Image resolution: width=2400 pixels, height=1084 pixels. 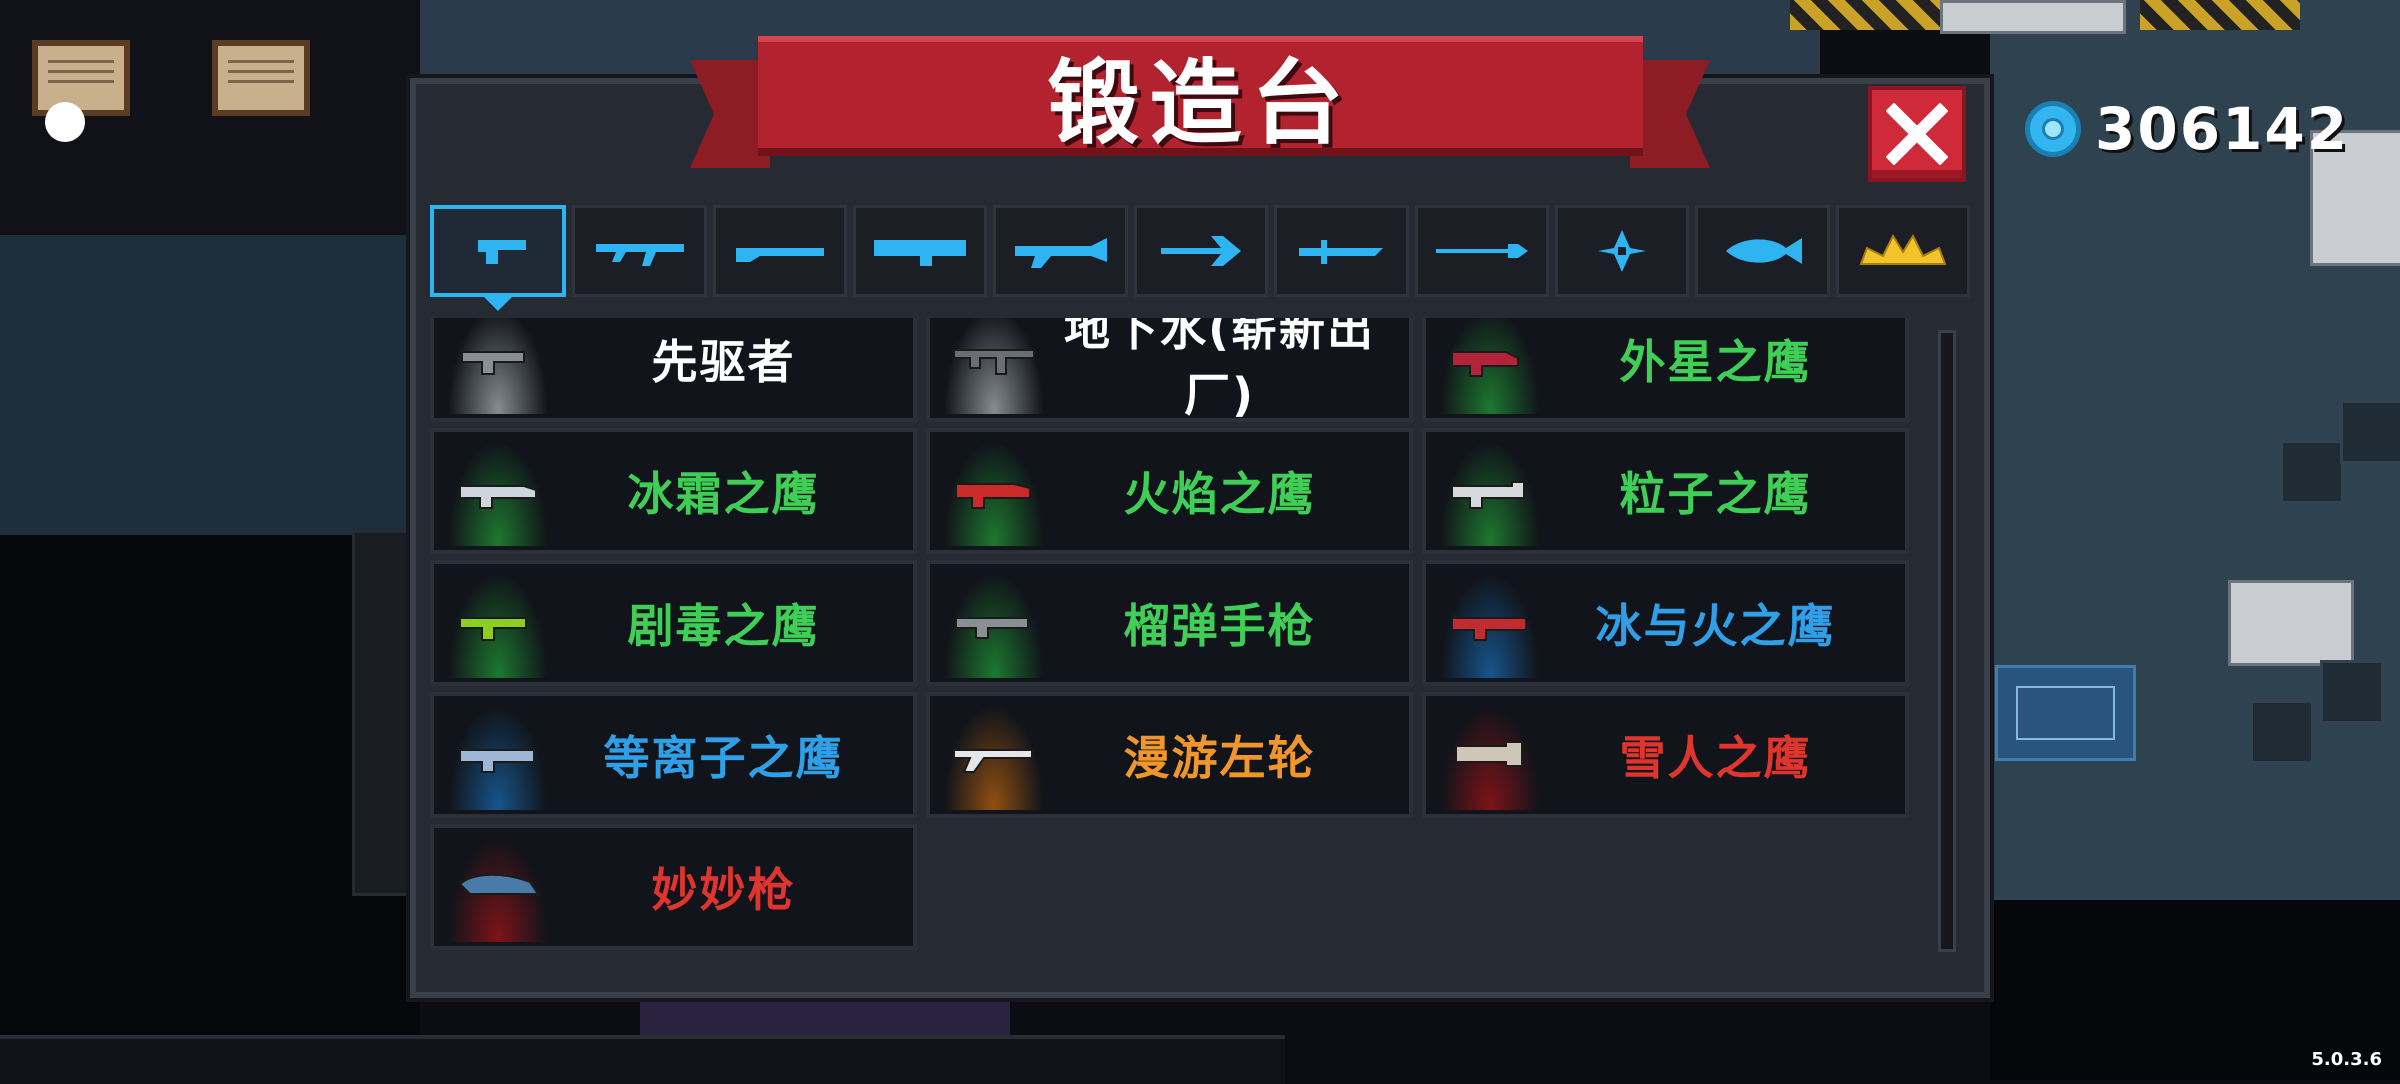 I want to click on weapon-name: 地下水(崭新出厂), so click(x=1219, y=370).